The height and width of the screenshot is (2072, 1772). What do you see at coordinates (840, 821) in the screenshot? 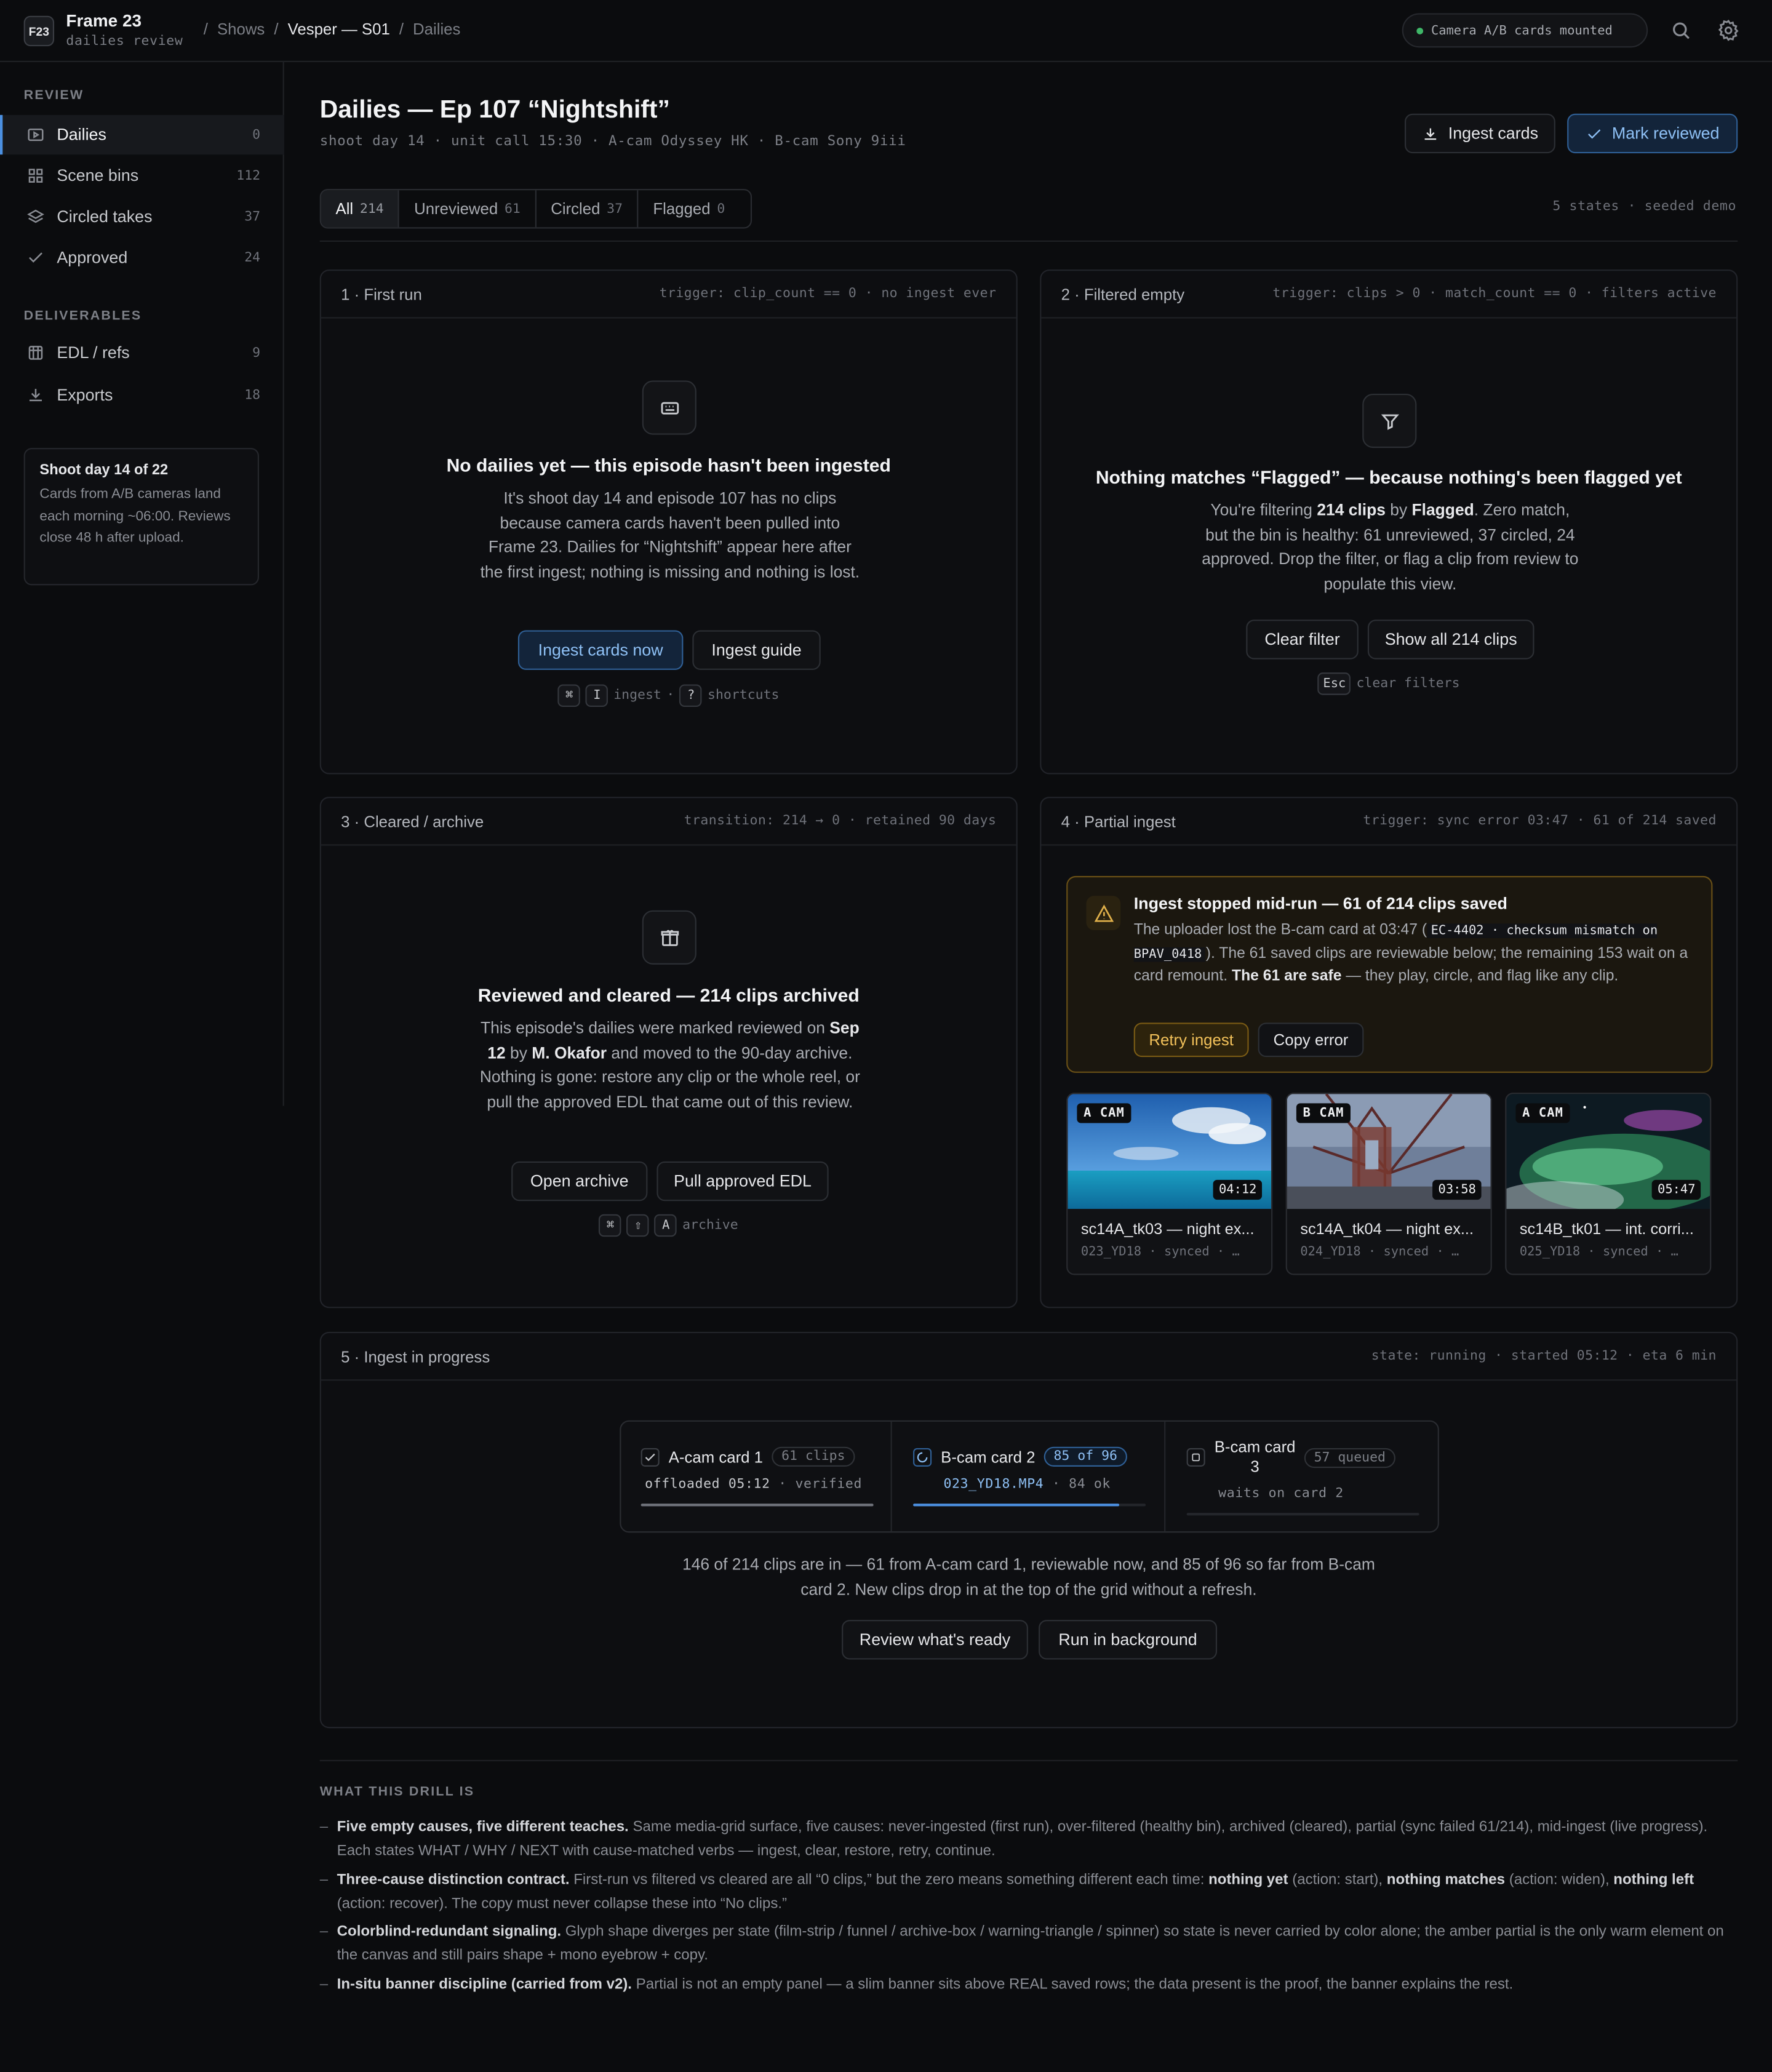
I see `panel-trigger: transition: 214 → 0 · retained 90 days` at bounding box center [840, 821].